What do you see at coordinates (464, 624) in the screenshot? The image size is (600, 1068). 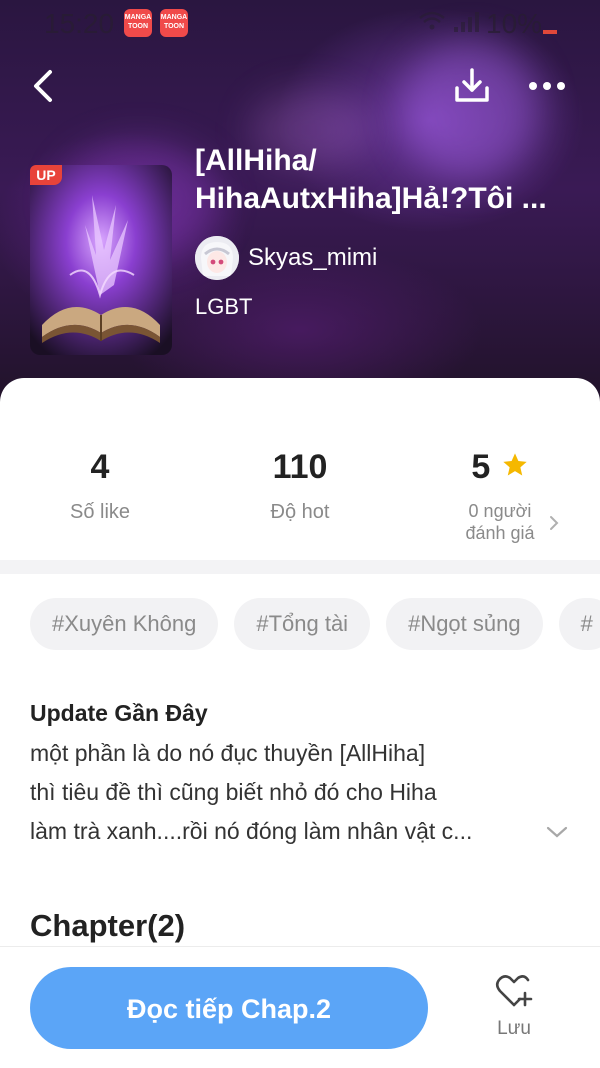 I see `tag-chip: #Ngọt sủng` at bounding box center [464, 624].